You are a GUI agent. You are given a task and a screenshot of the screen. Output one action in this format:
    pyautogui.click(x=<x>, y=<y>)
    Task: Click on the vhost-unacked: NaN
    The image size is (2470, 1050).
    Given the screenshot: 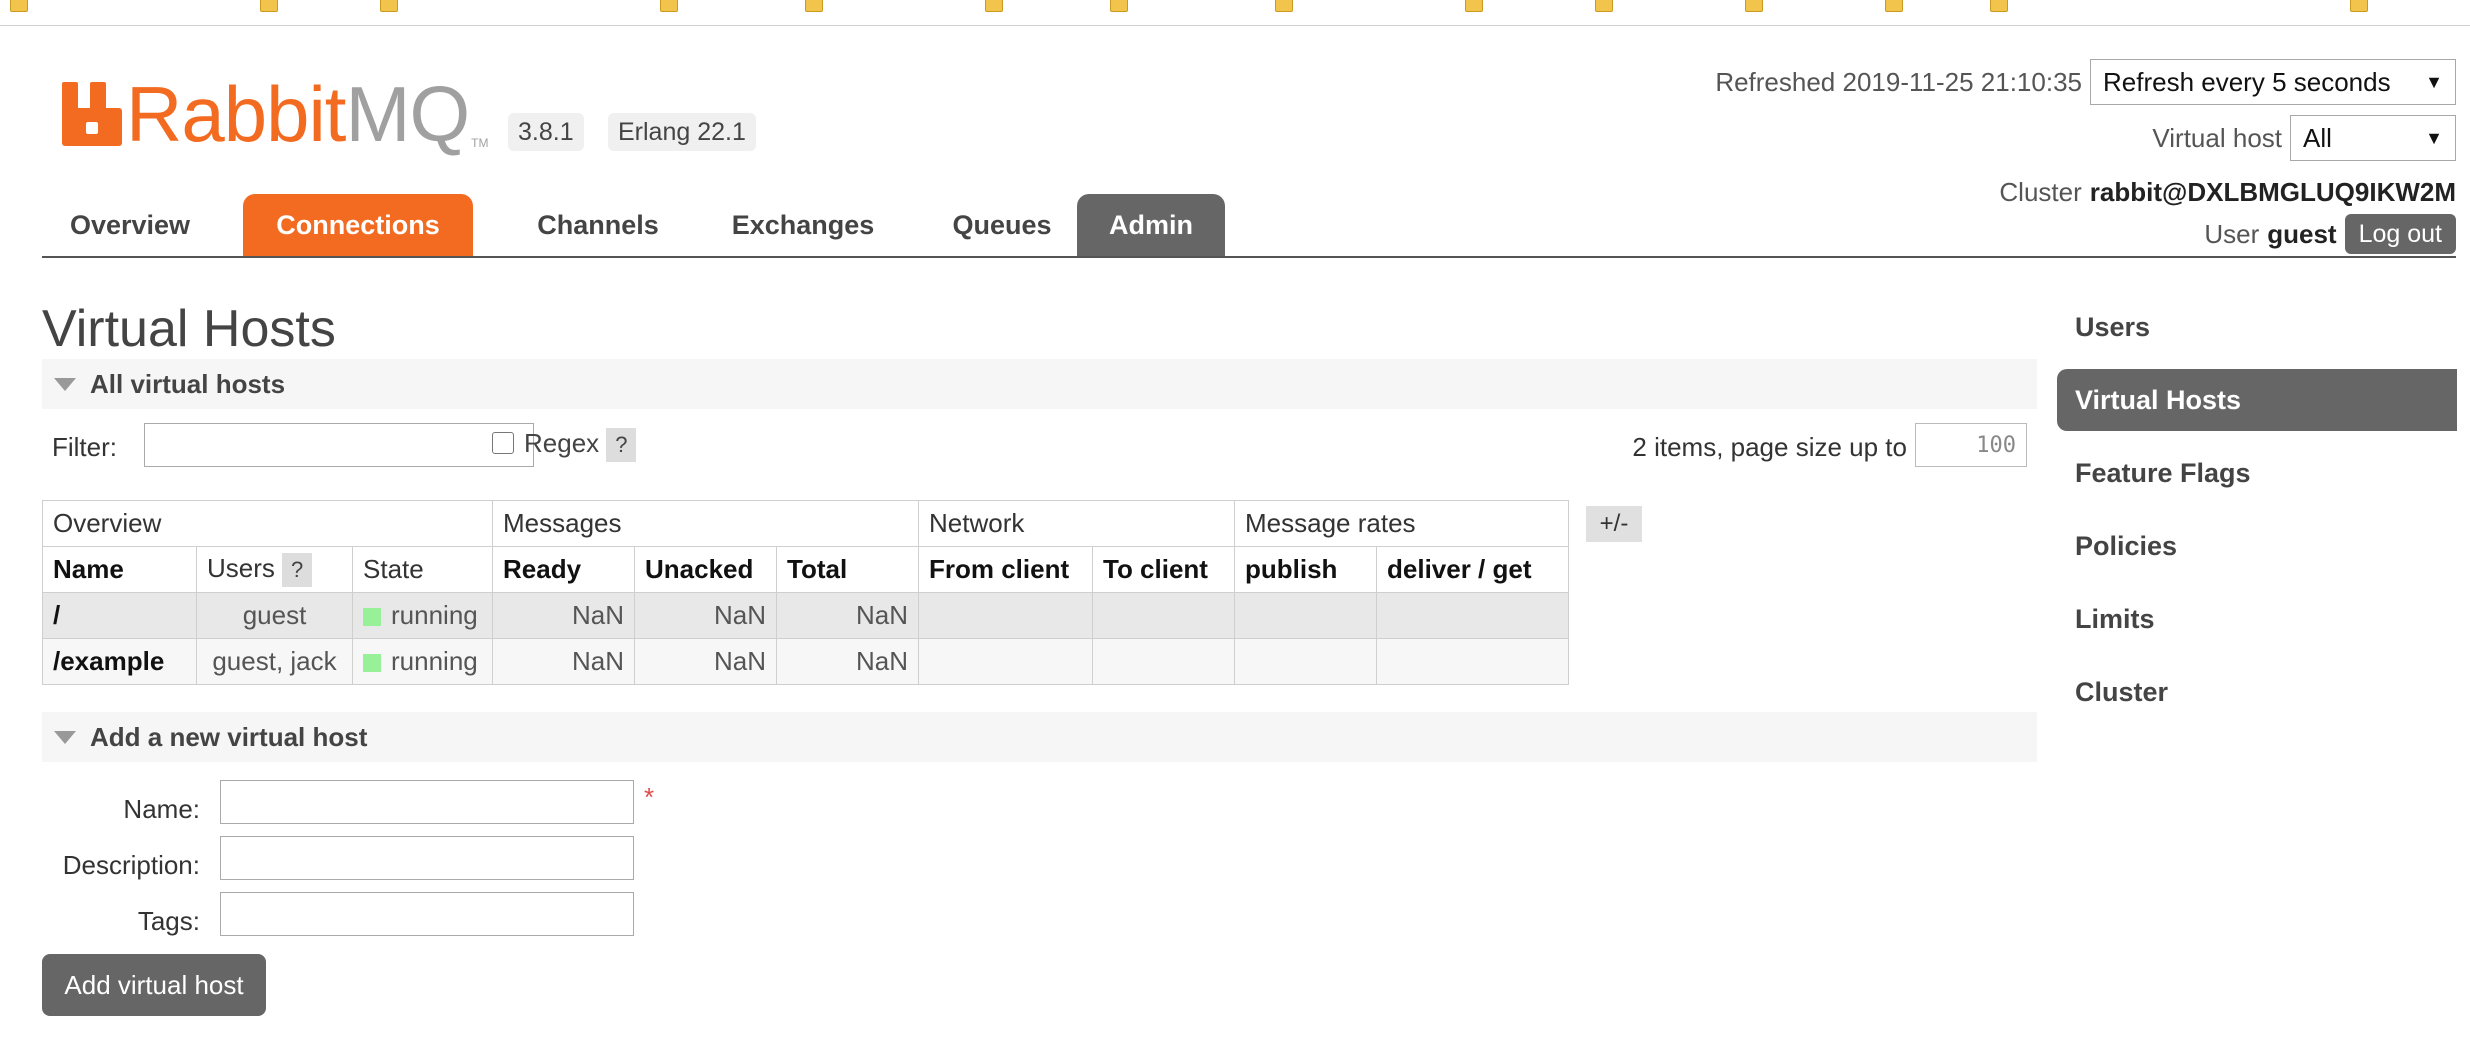 What is the action you would take?
    pyautogui.click(x=705, y=661)
    